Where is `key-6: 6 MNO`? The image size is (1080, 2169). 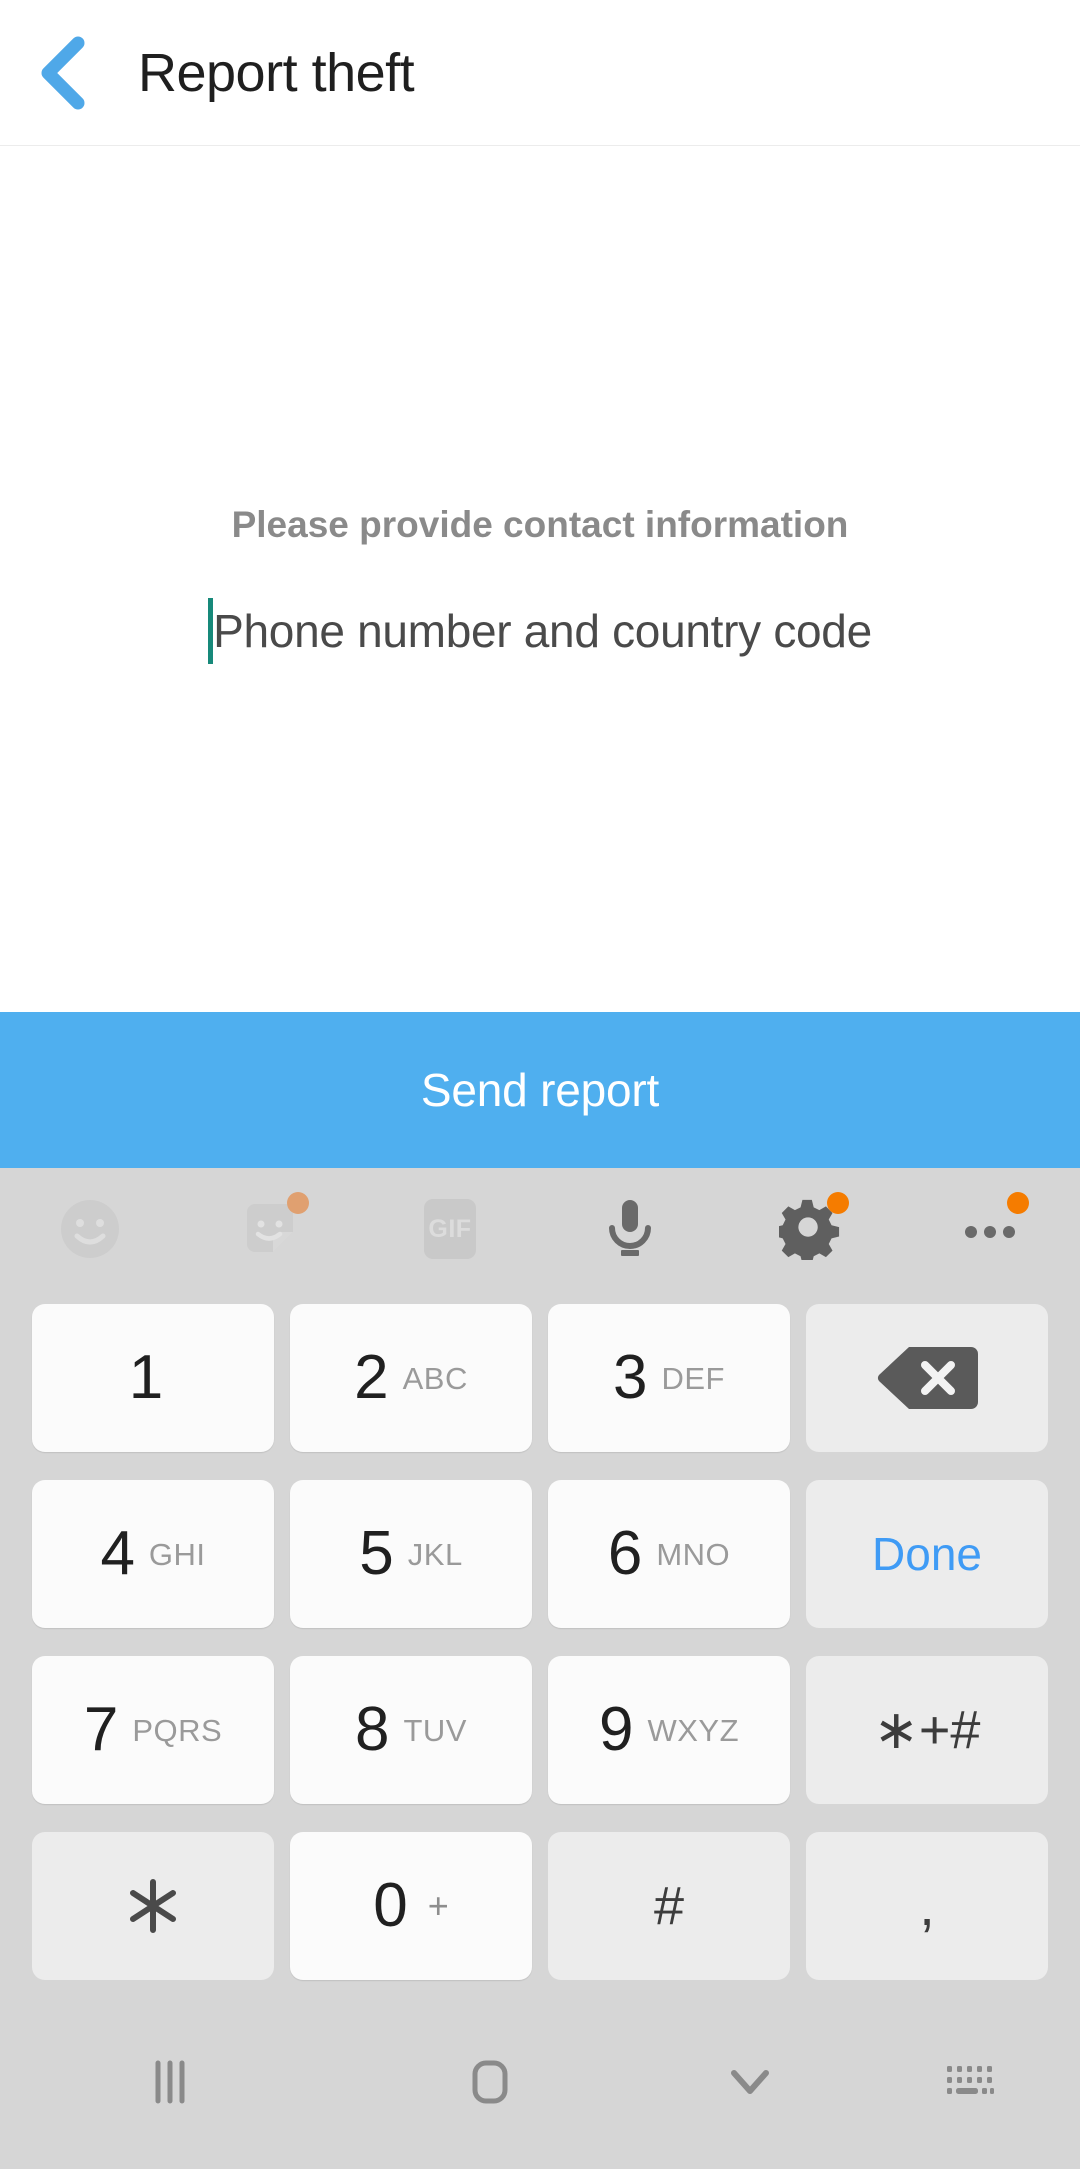 key-6: 6 MNO is located at coordinates (669, 1554).